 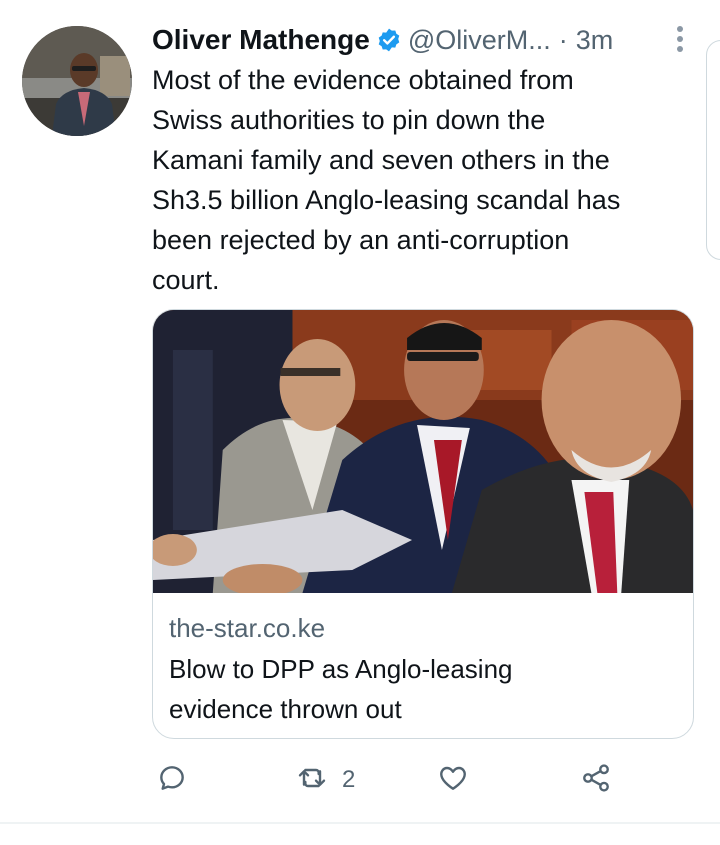 I want to click on retweet-button: 2, so click(x=325, y=780).